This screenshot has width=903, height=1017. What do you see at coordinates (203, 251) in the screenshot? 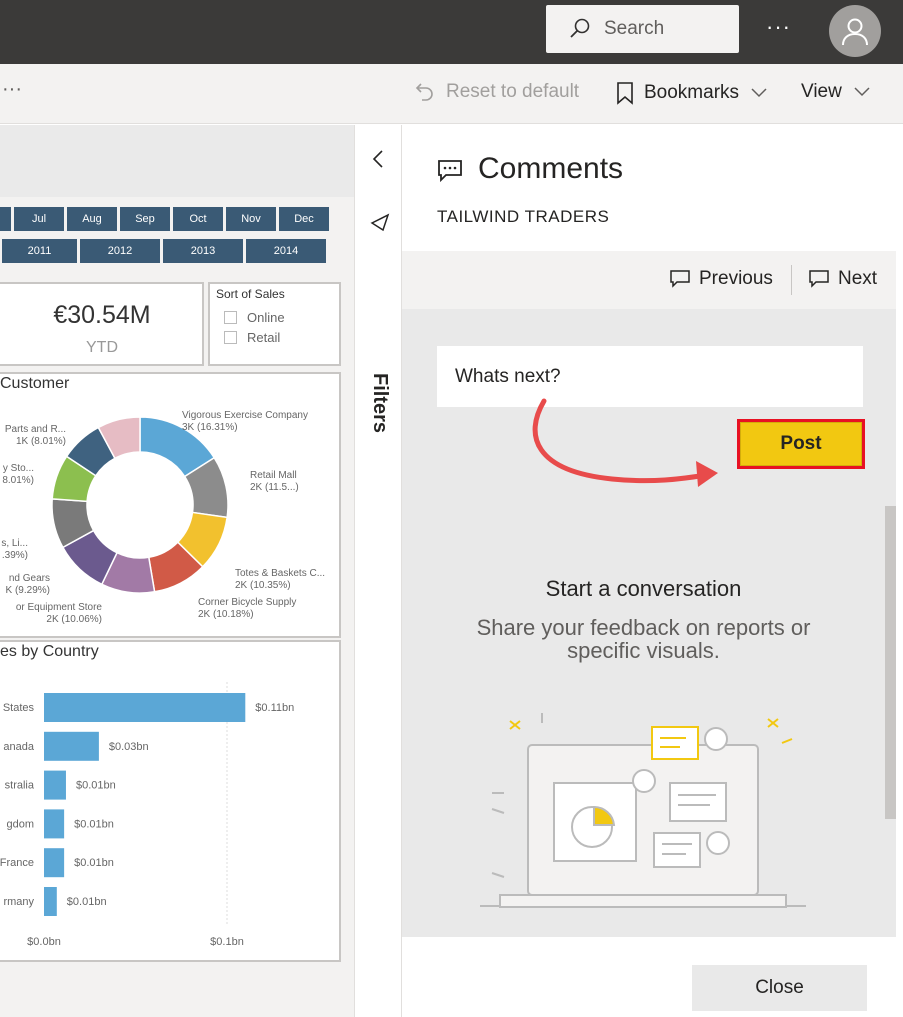
I see `slicer-year: 2013` at bounding box center [203, 251].